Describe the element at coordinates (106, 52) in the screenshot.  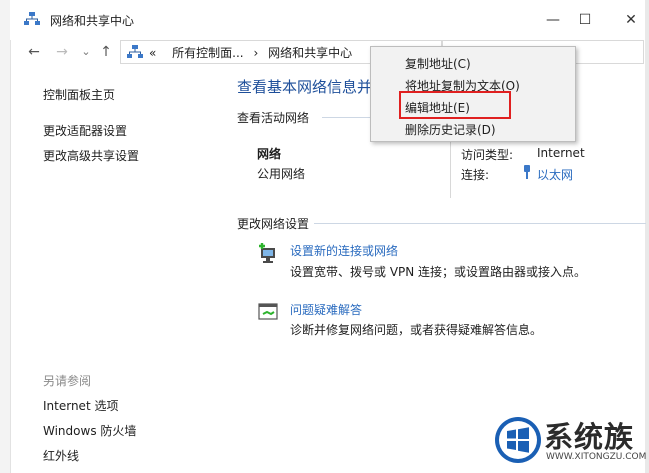
I see `up-button: ↑` at that location.